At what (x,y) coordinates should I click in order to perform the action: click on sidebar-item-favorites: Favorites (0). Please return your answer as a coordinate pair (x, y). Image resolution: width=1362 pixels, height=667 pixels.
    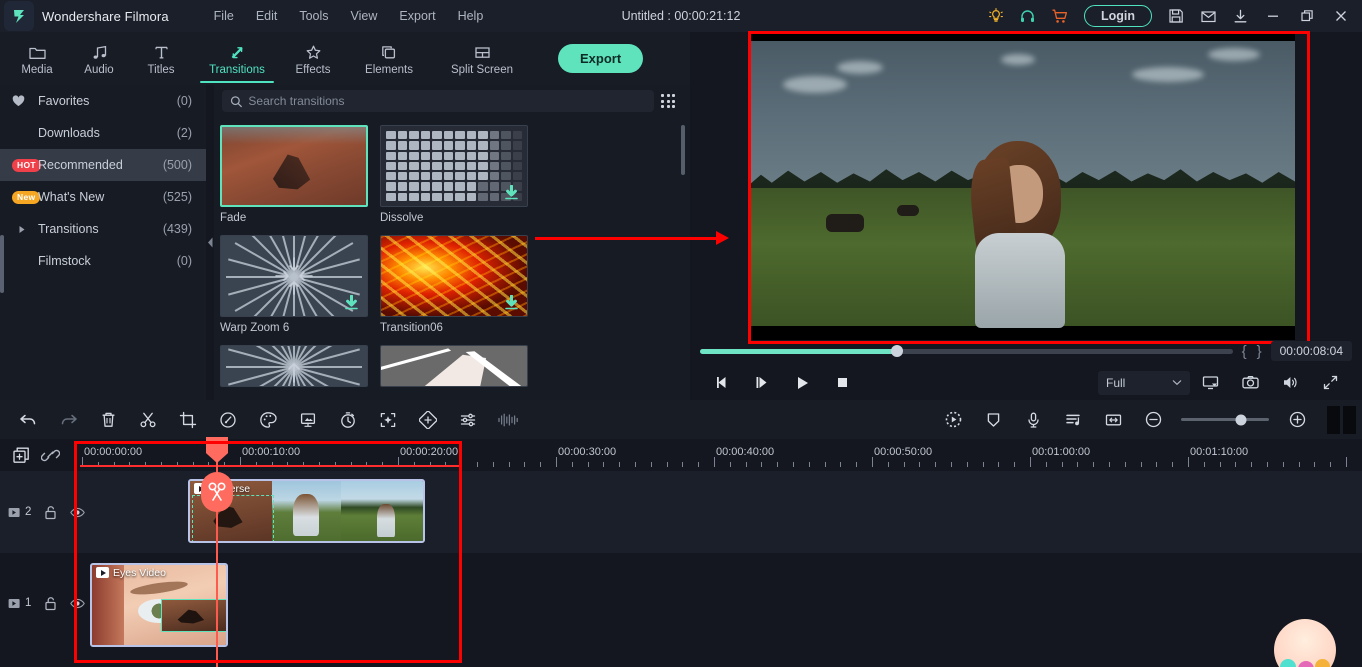
    Looking at the image, I should click on (103, 101).